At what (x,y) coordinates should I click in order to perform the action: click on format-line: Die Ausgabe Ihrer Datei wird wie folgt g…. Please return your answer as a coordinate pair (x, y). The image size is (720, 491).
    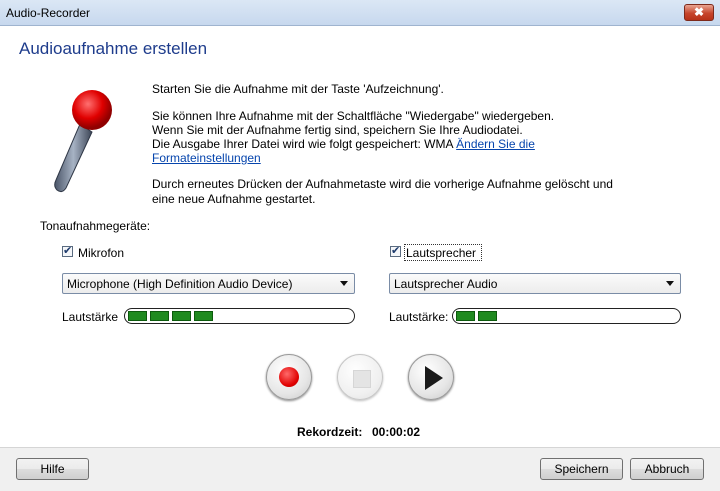
    Looking at the image, I should click on (343, 144).